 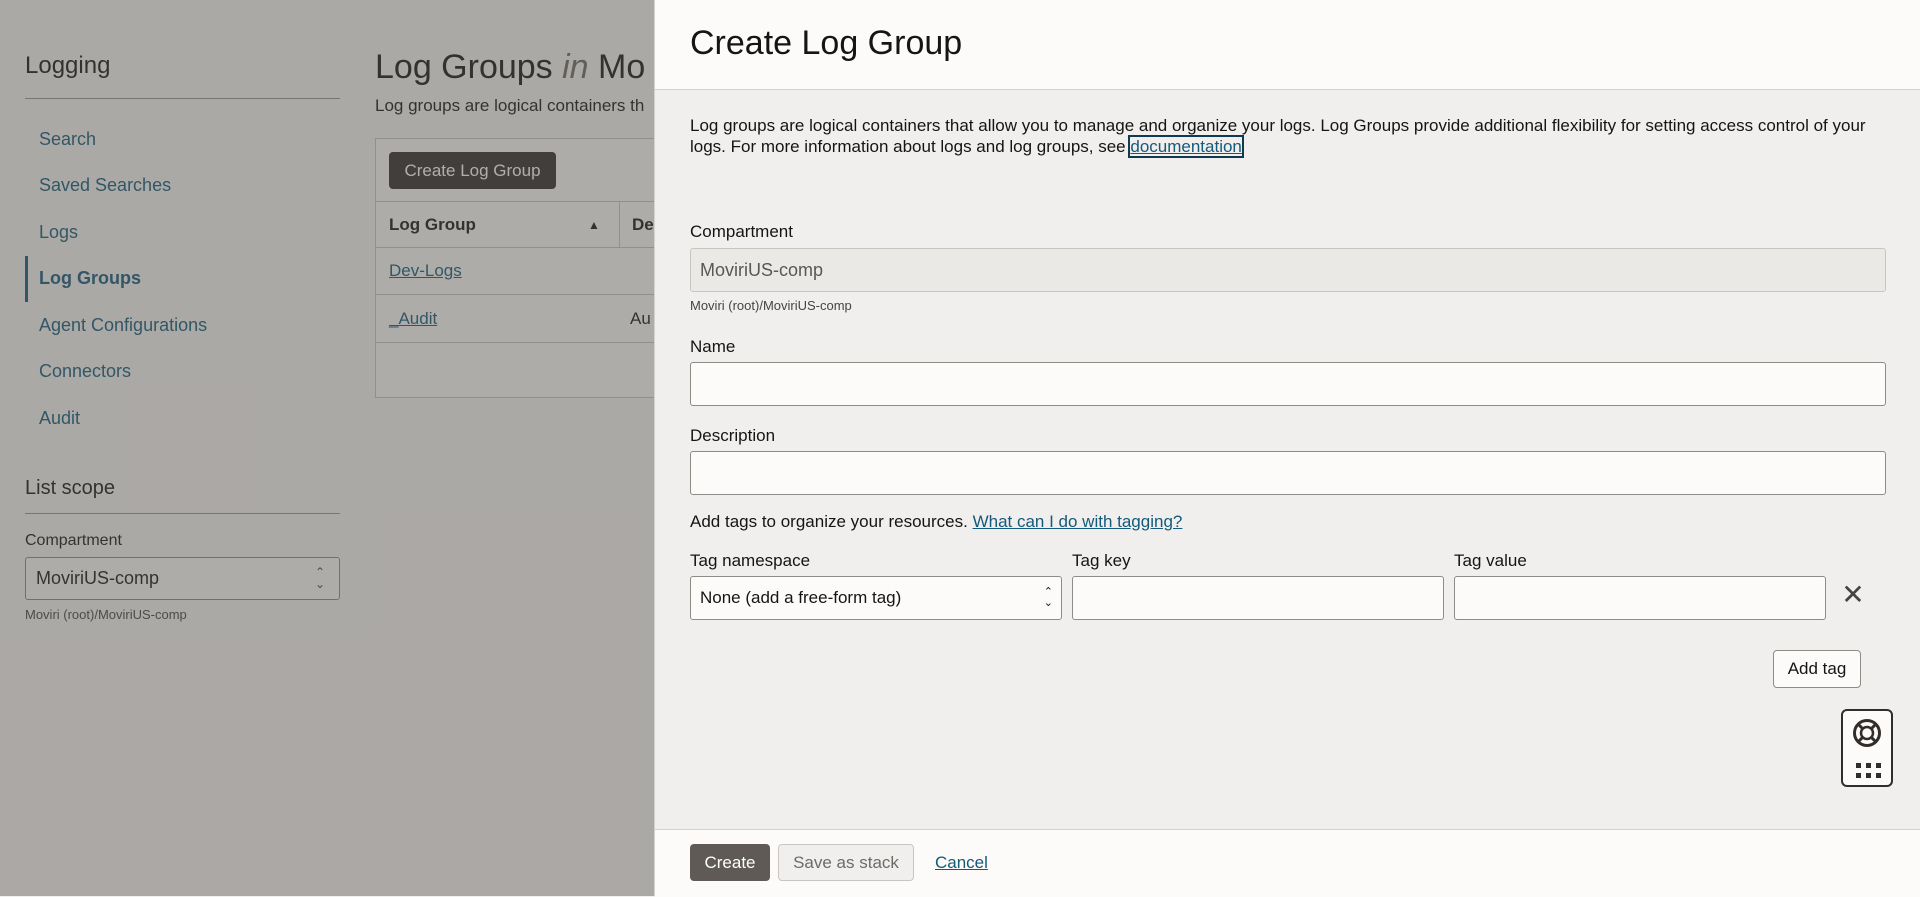 What do you see at coordinates (1868, 770) in the screenshot?
I see `grid-icon` at bounding box center [1868, 770].